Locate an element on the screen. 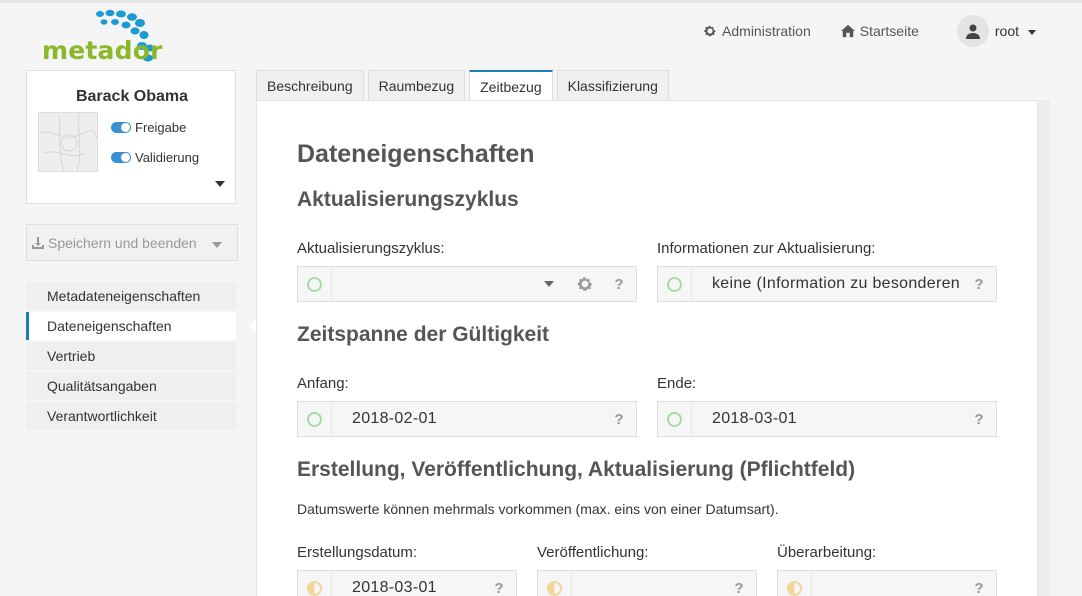  user-menu: root is located at coordinates (996, 31).